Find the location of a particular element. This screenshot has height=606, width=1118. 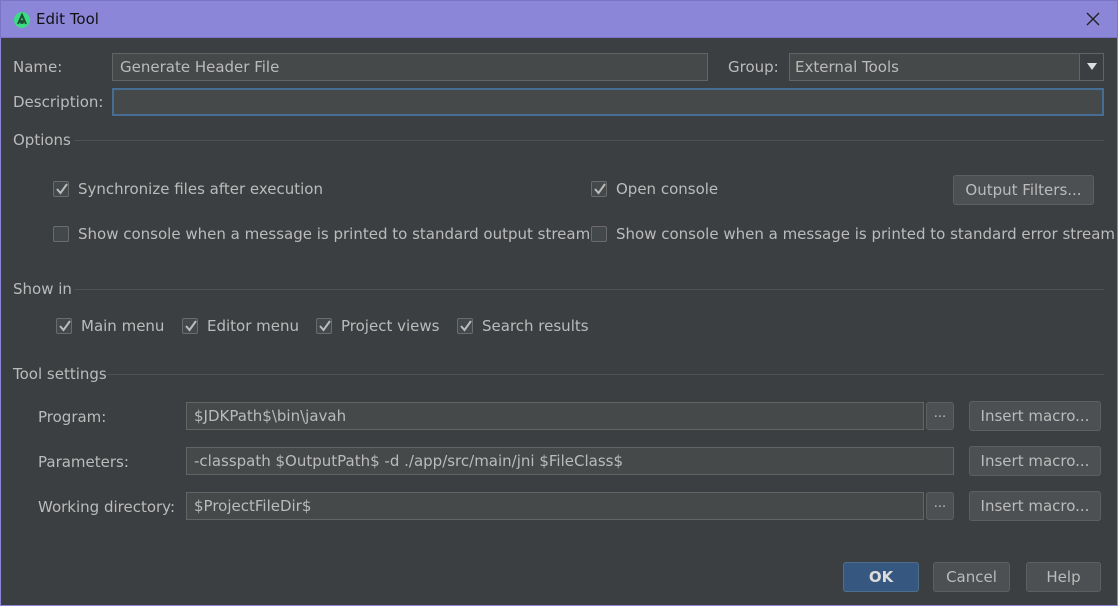

working-directory-label: Working directory: is located at coordinates (107, 507).